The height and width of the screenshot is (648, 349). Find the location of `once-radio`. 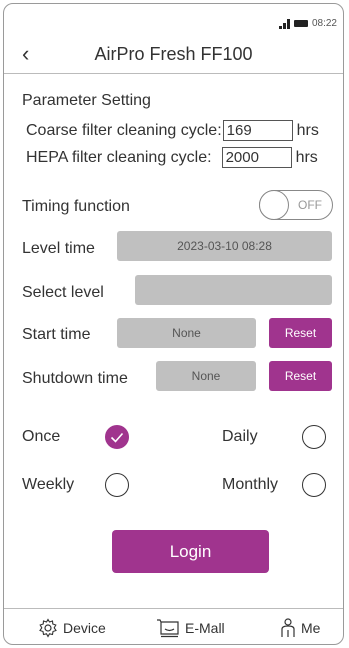

once-radio is located at coordinates (117, 437).